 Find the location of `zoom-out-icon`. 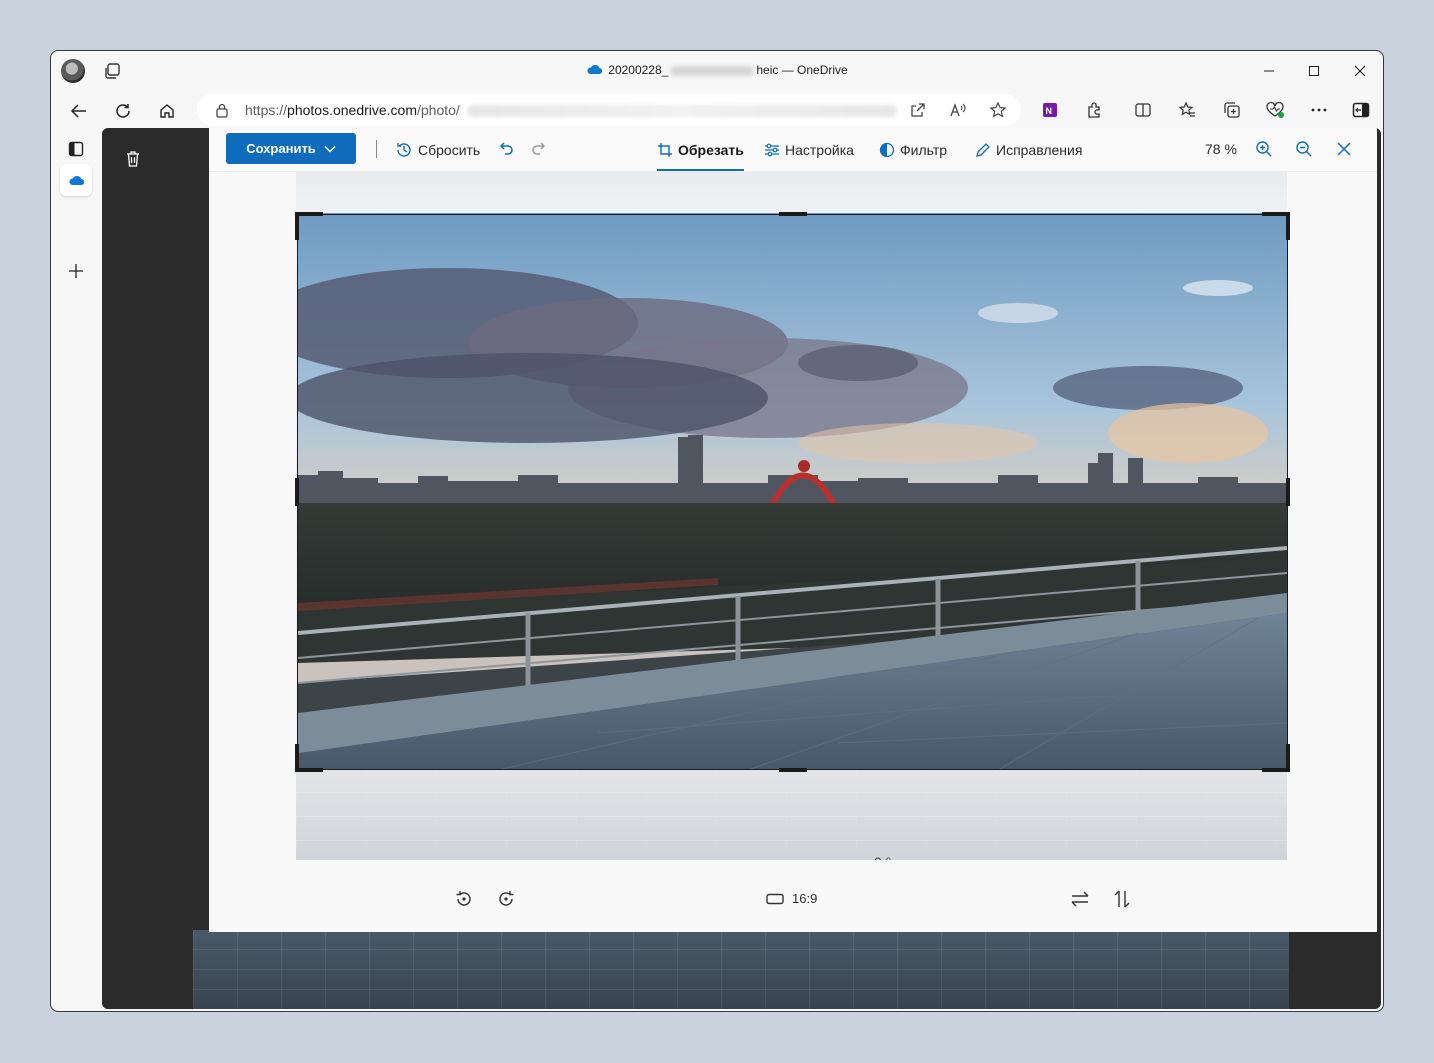

zoom-out-icon is located at coordinates (1304, 149).